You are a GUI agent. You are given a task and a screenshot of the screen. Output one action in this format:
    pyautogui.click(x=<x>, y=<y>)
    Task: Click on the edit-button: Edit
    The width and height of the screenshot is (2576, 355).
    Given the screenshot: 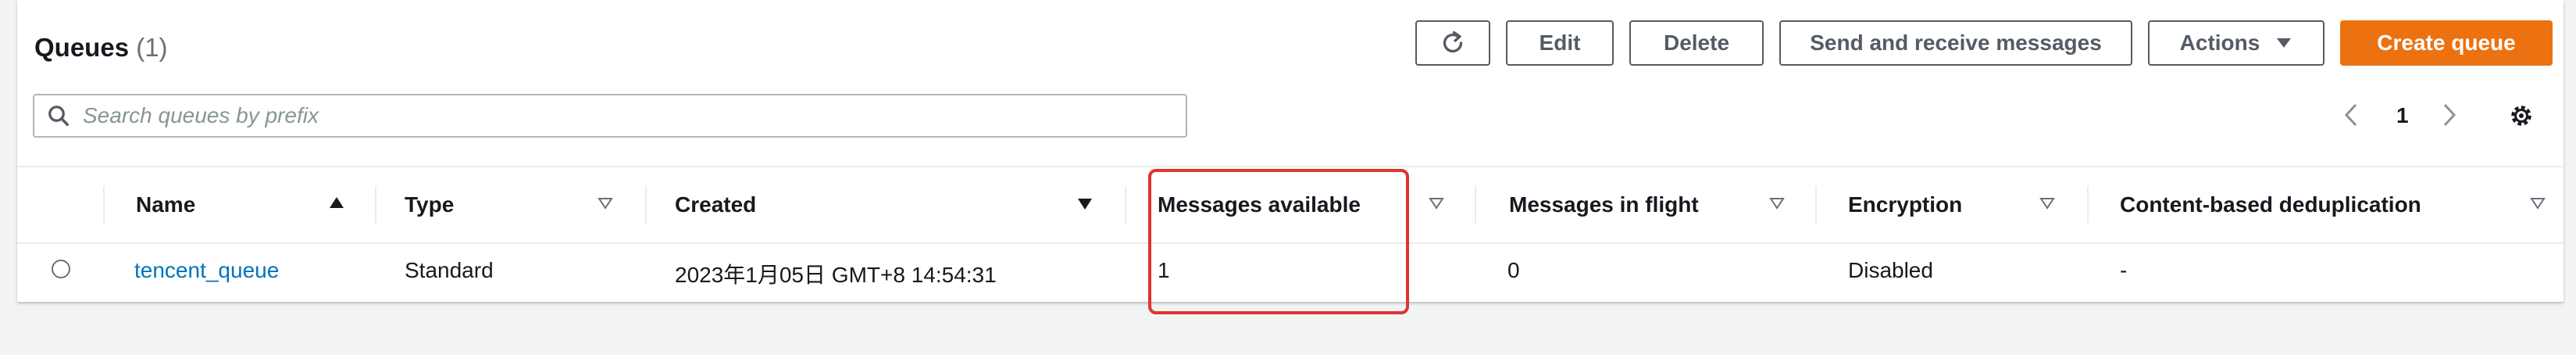 What is the action you would take?
    pyautogui.click(x=1560, y=43)
    